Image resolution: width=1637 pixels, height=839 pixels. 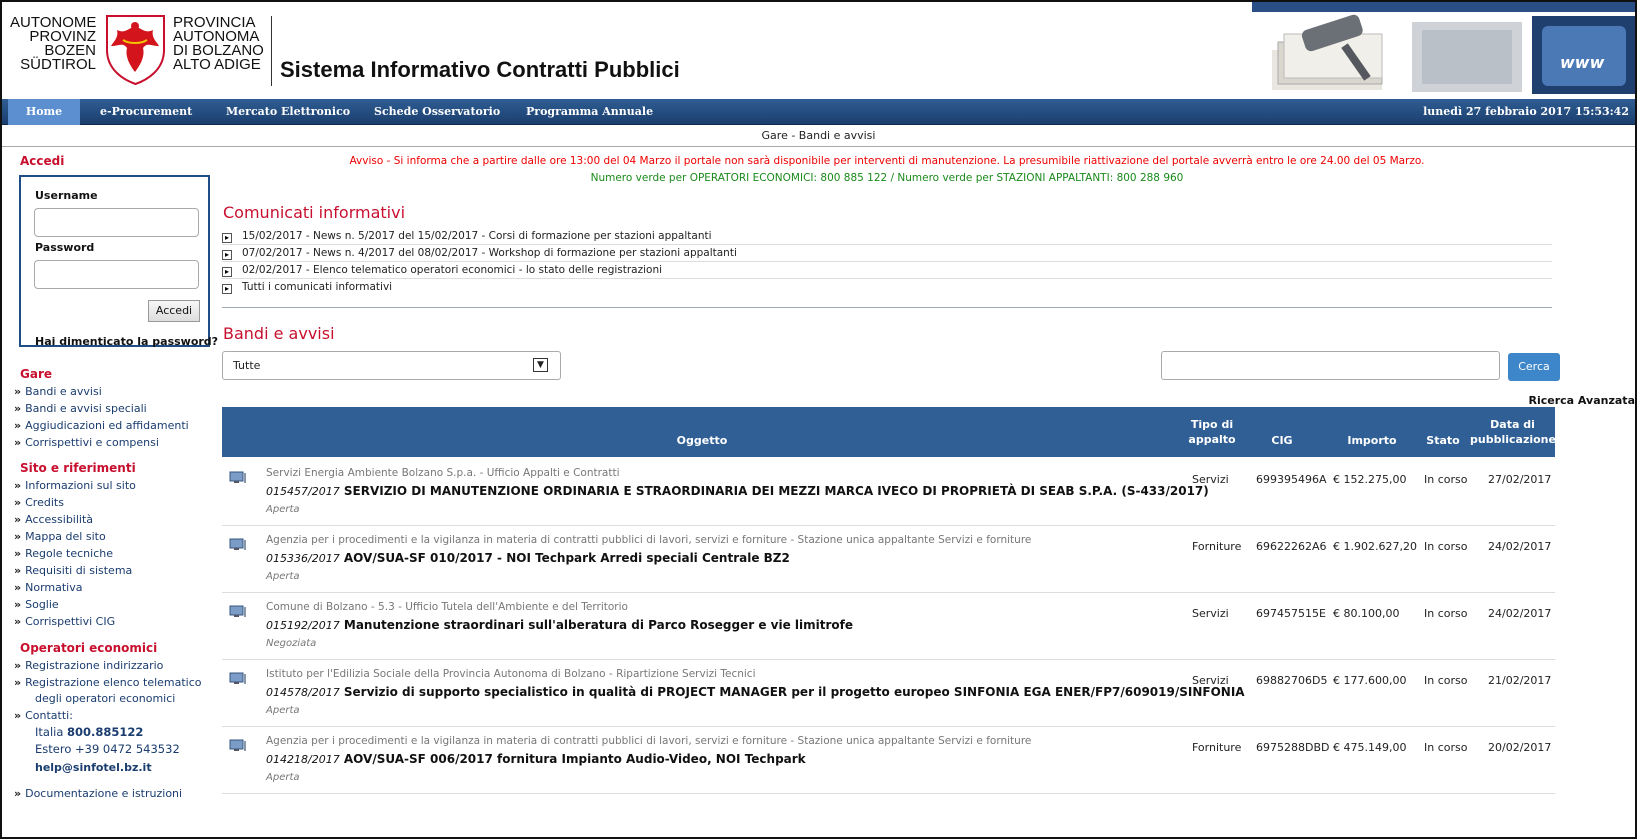 What do you see at coordinates (94, 665) in the screenshot?
I see `sidebar-link-label: Registrazione indirizzario` at bounding box center [94, 665].